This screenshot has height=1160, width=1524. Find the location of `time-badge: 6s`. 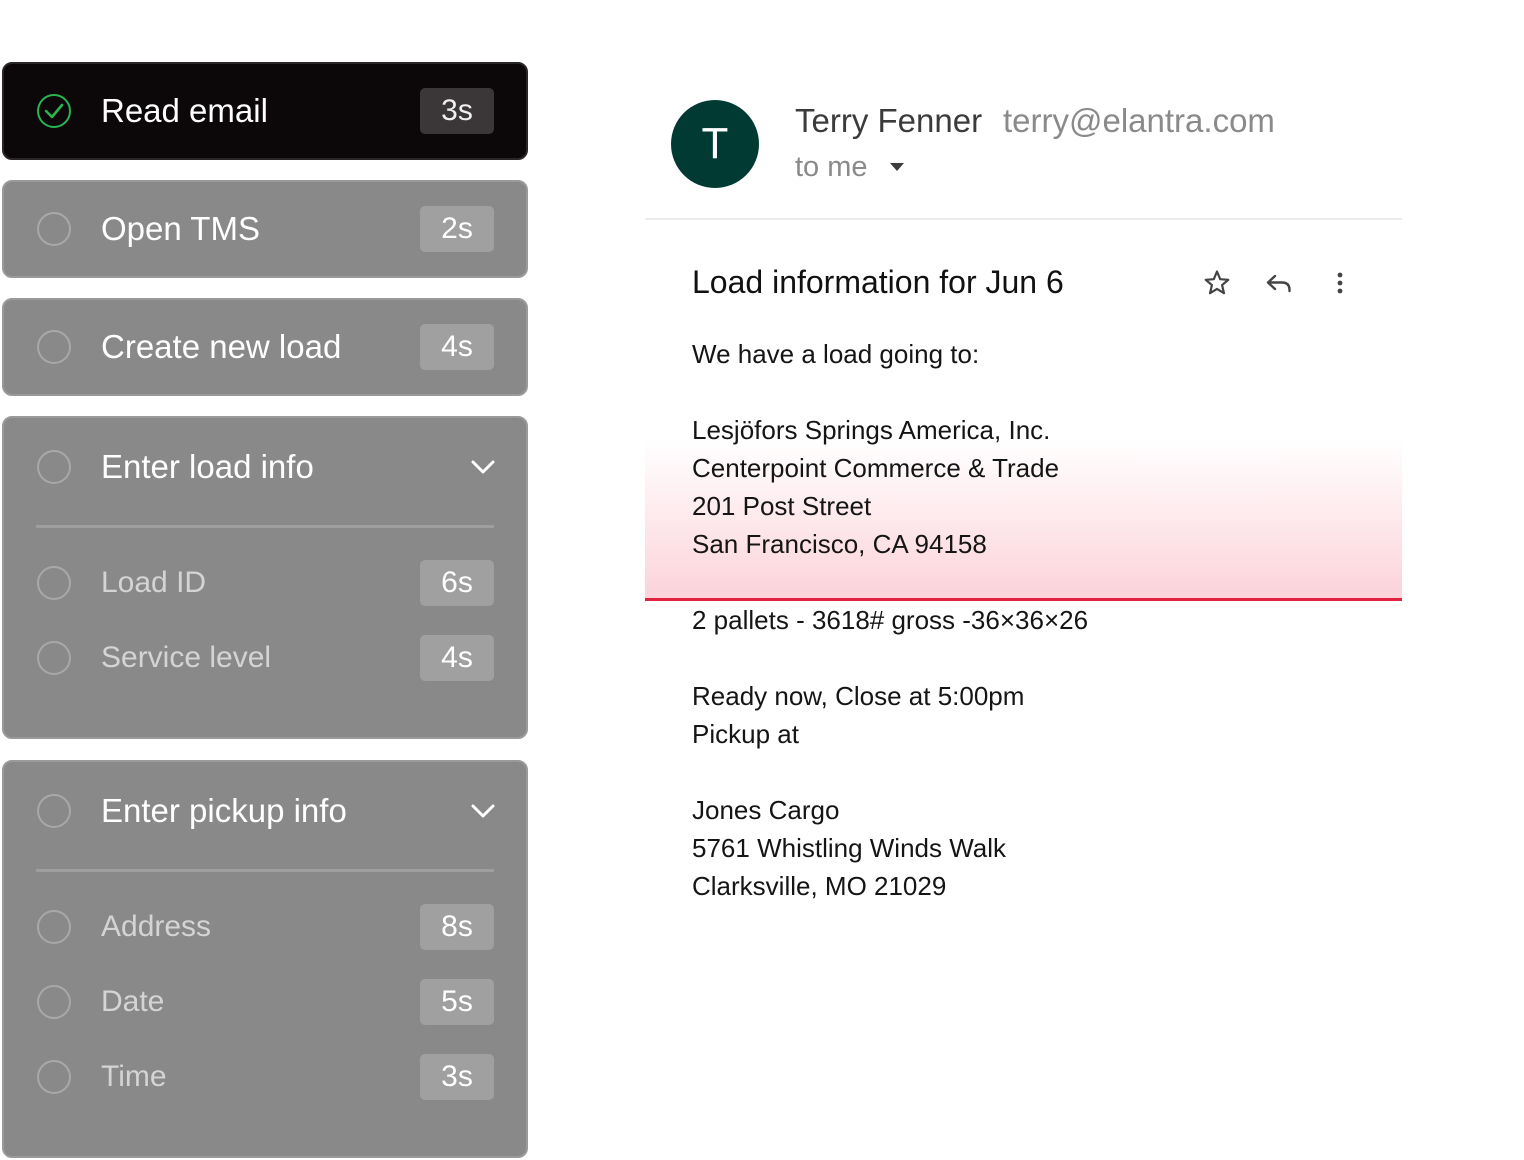

time-badge: 6s is located at coordinates (457, 583).